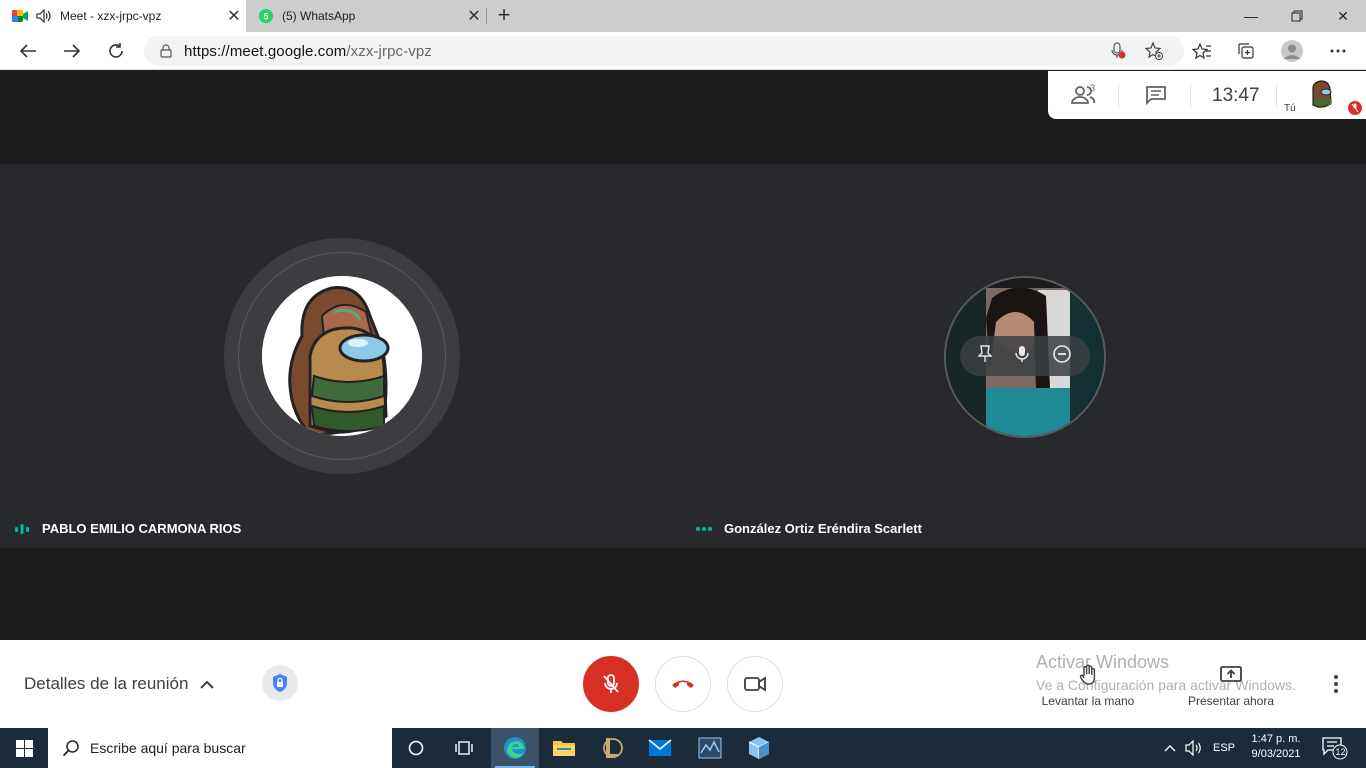 The image size is (1366, 768). I want to click on tab-title: (5) WhatsApp, so click(319, 16).